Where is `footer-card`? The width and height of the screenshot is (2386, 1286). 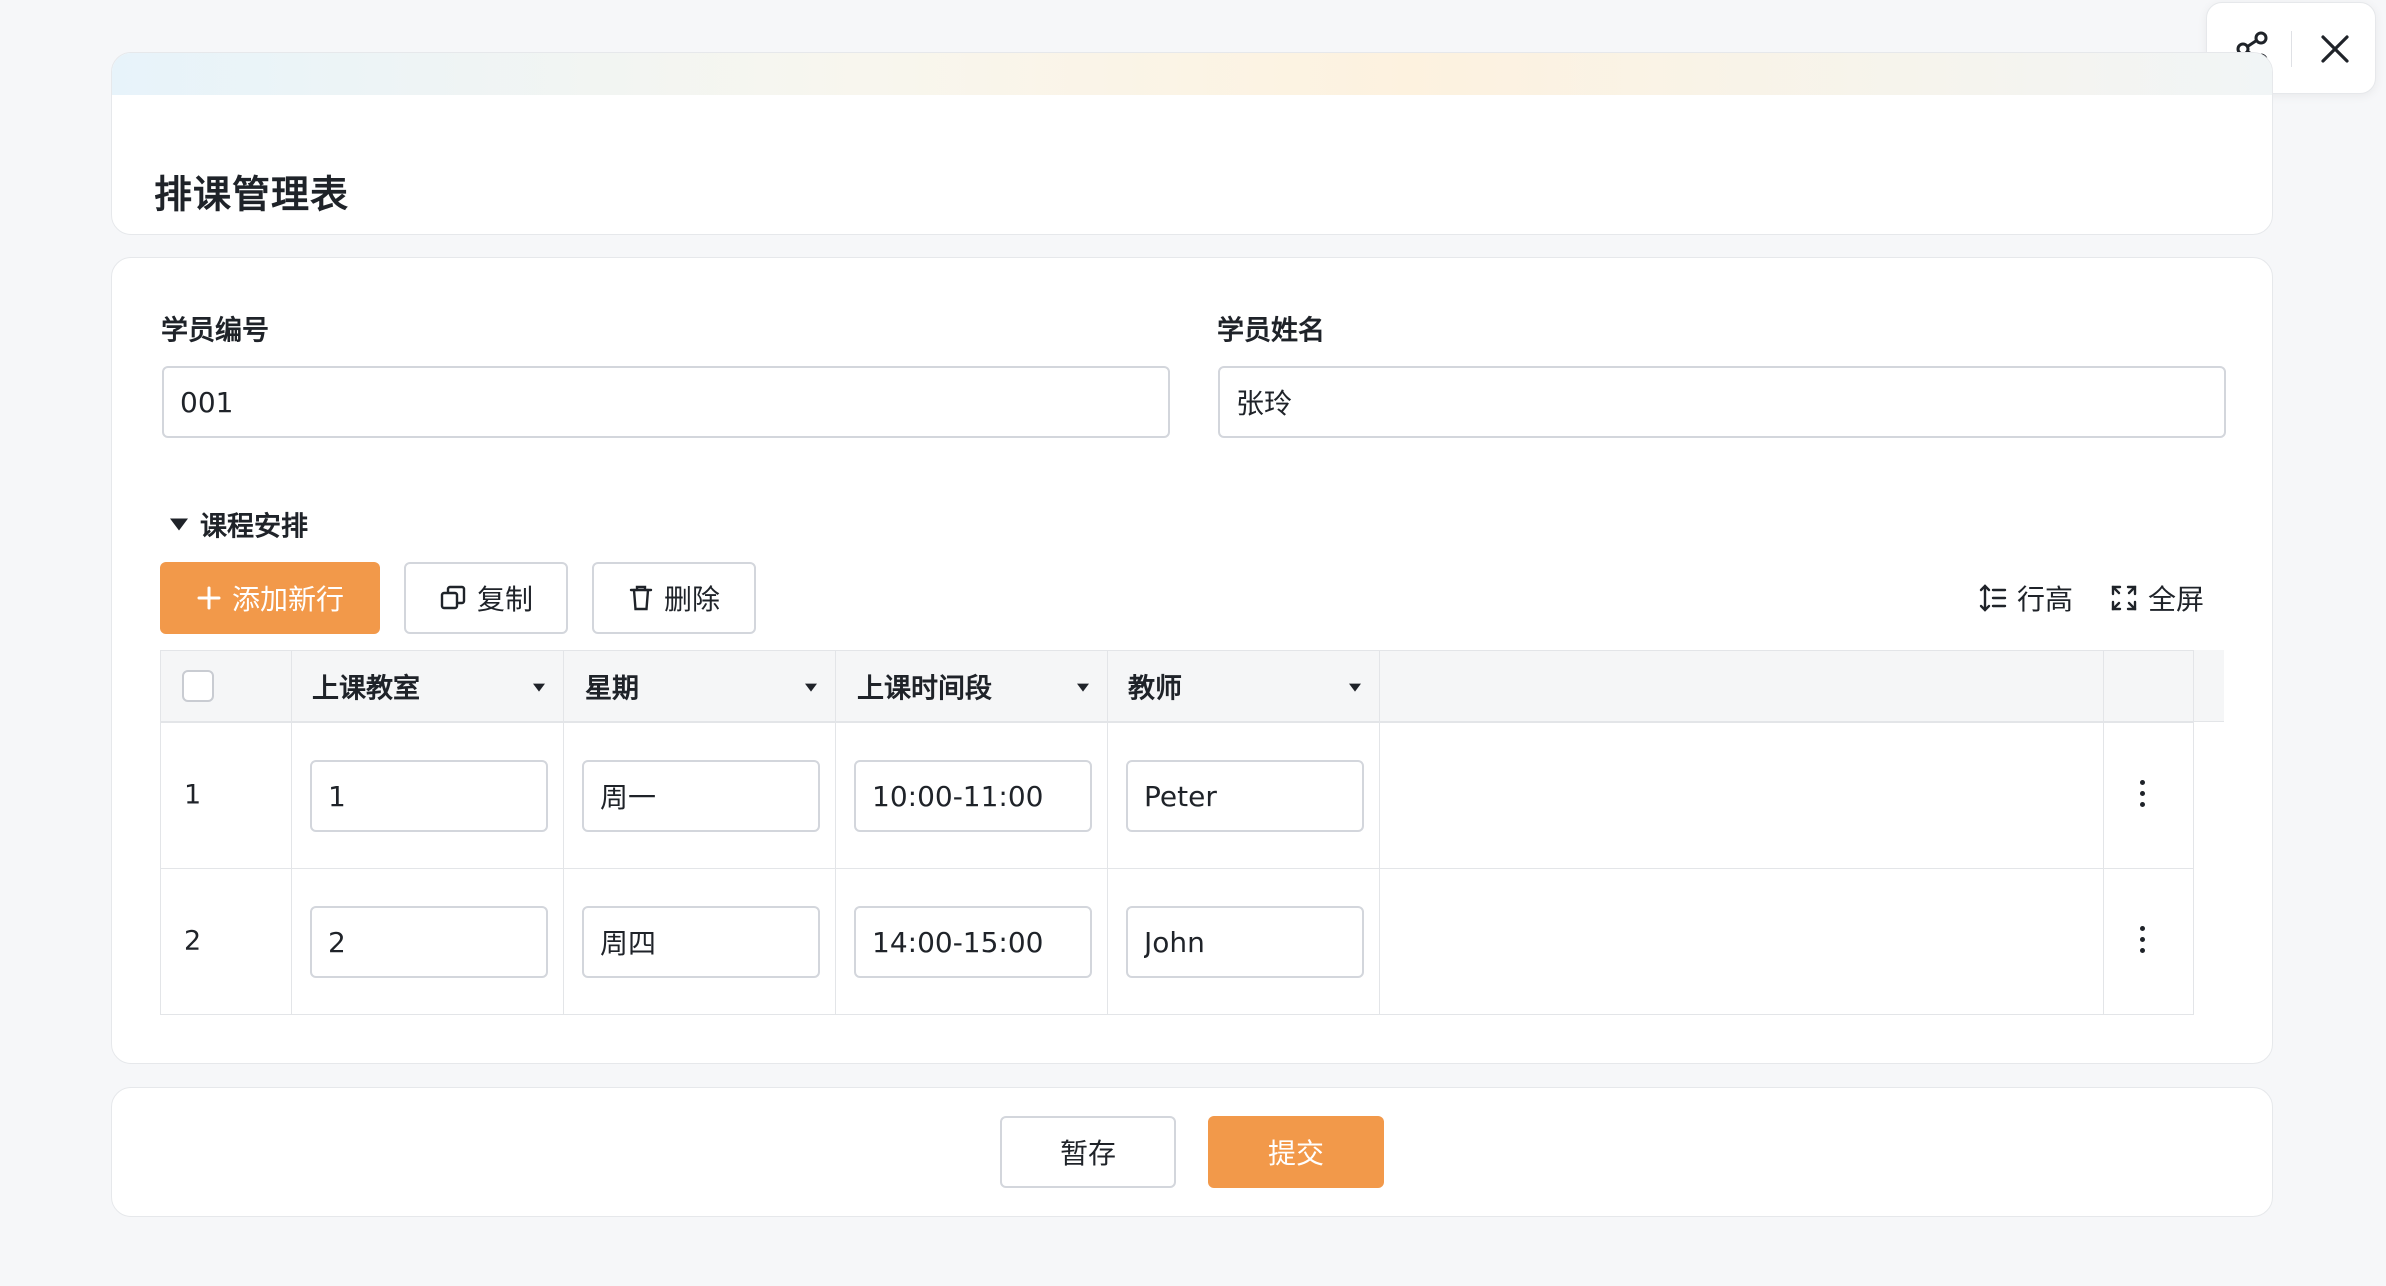 footer-card is located at coordinates (1192, 1152).